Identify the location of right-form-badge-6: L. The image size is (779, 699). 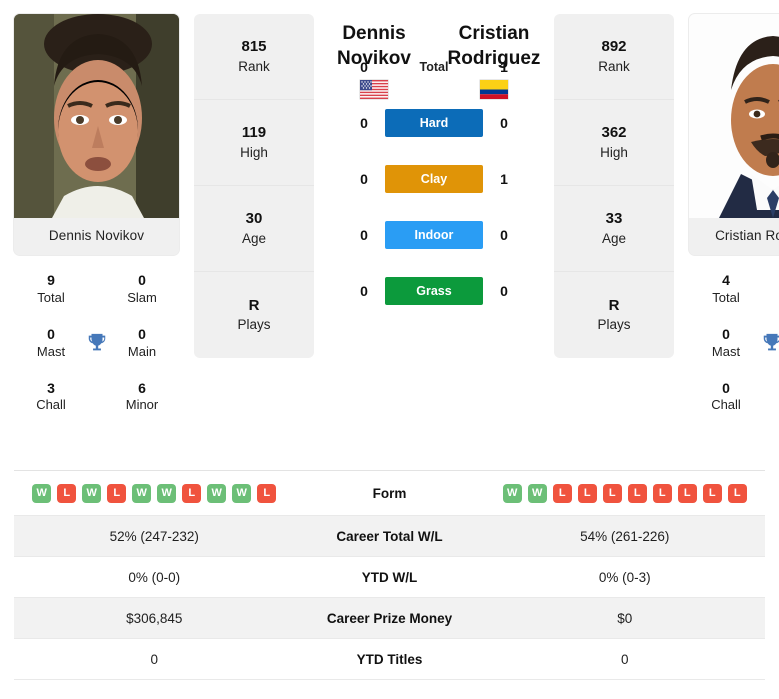
(662, 493).